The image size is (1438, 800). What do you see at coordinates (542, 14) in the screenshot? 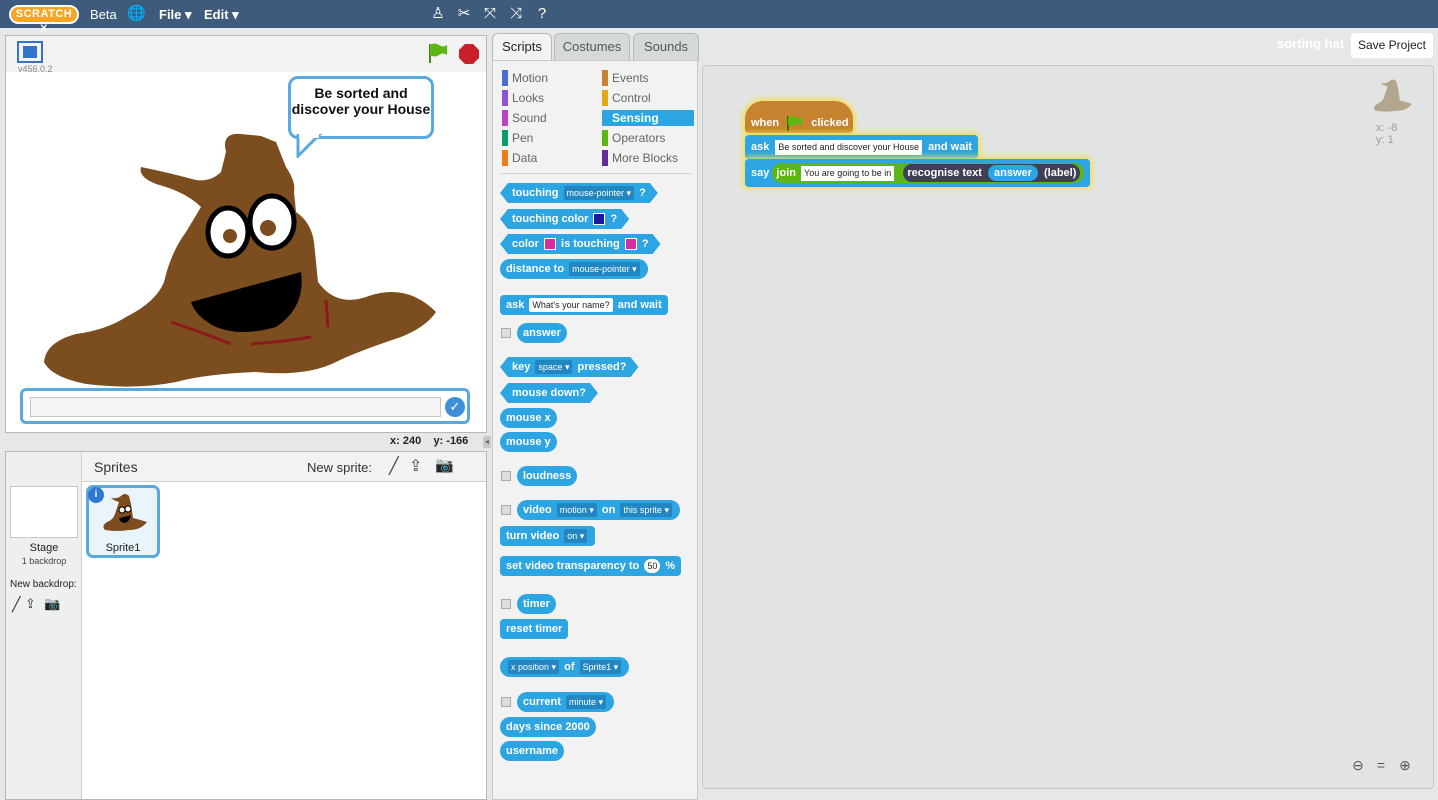
I see `help-icon: ?` at bounding box center [542, 14].